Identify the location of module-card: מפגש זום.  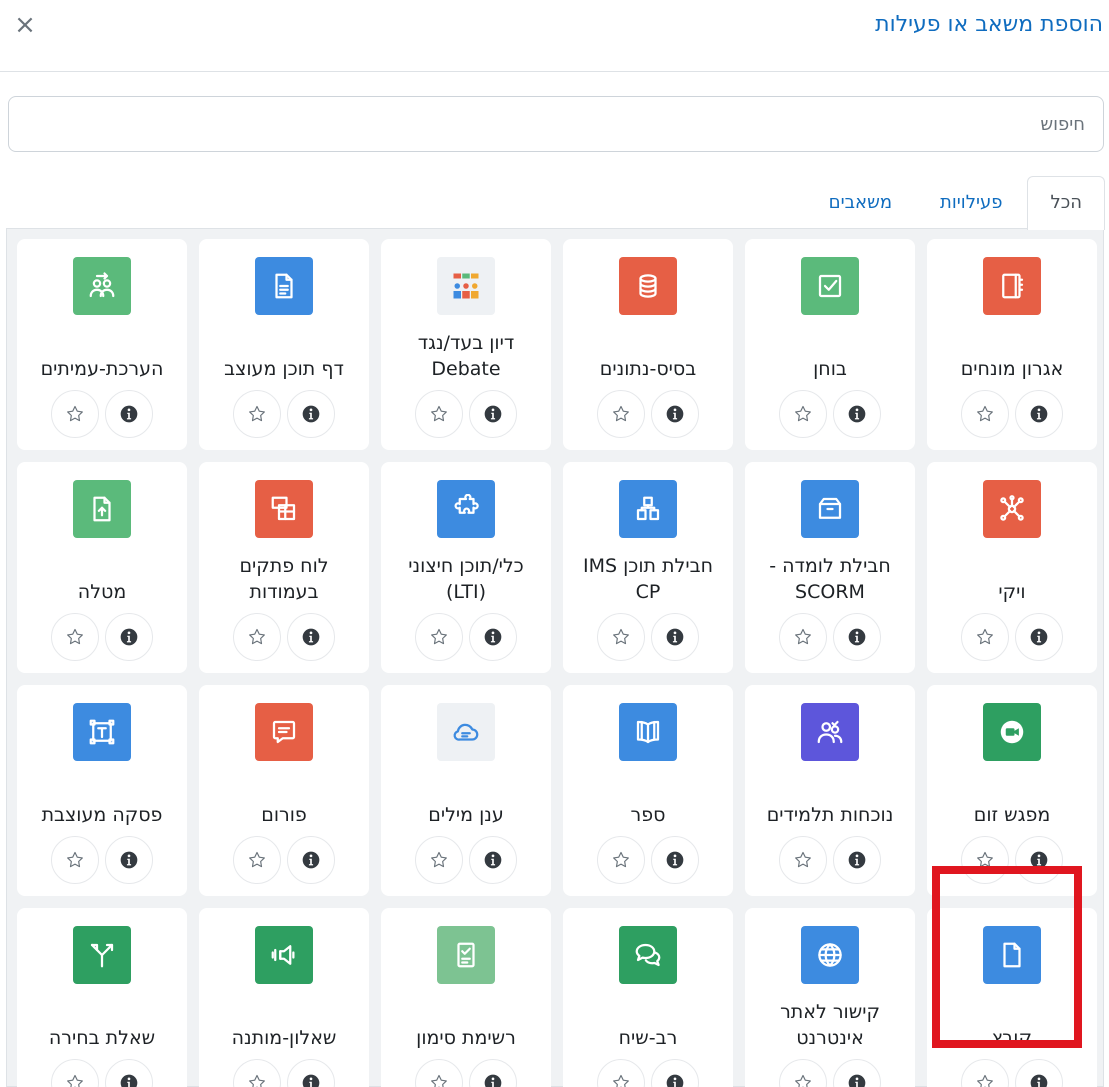
(1012, 790).